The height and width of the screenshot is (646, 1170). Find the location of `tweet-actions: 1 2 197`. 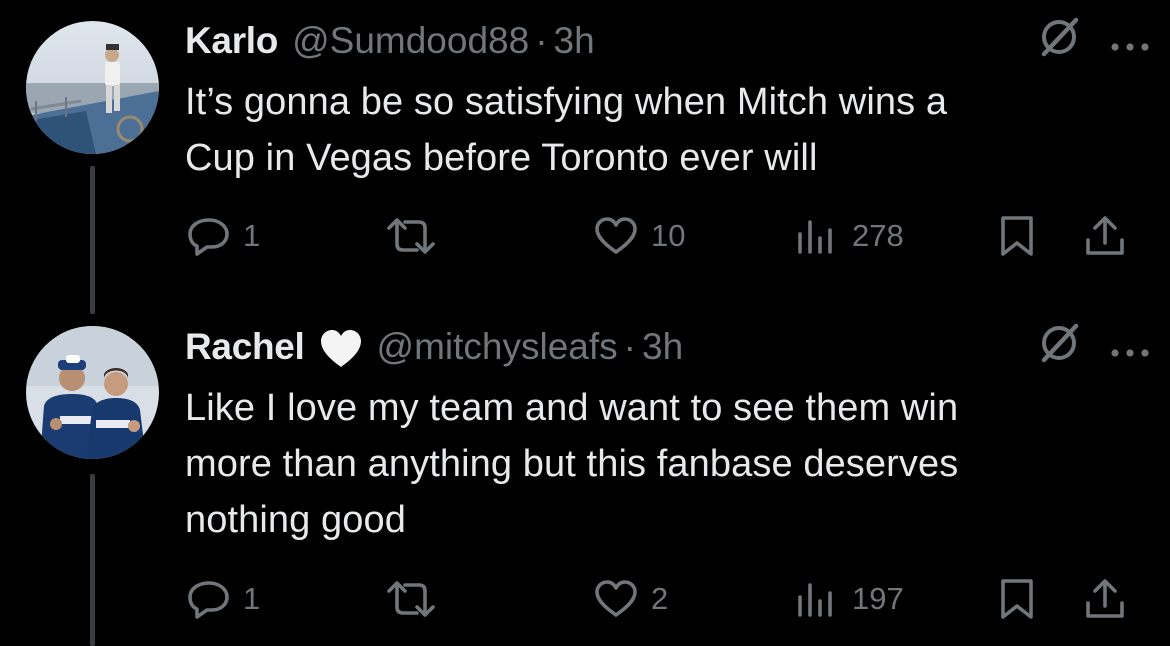

tweet-actions: 1 2 197 is located at coordinates (665, 599).